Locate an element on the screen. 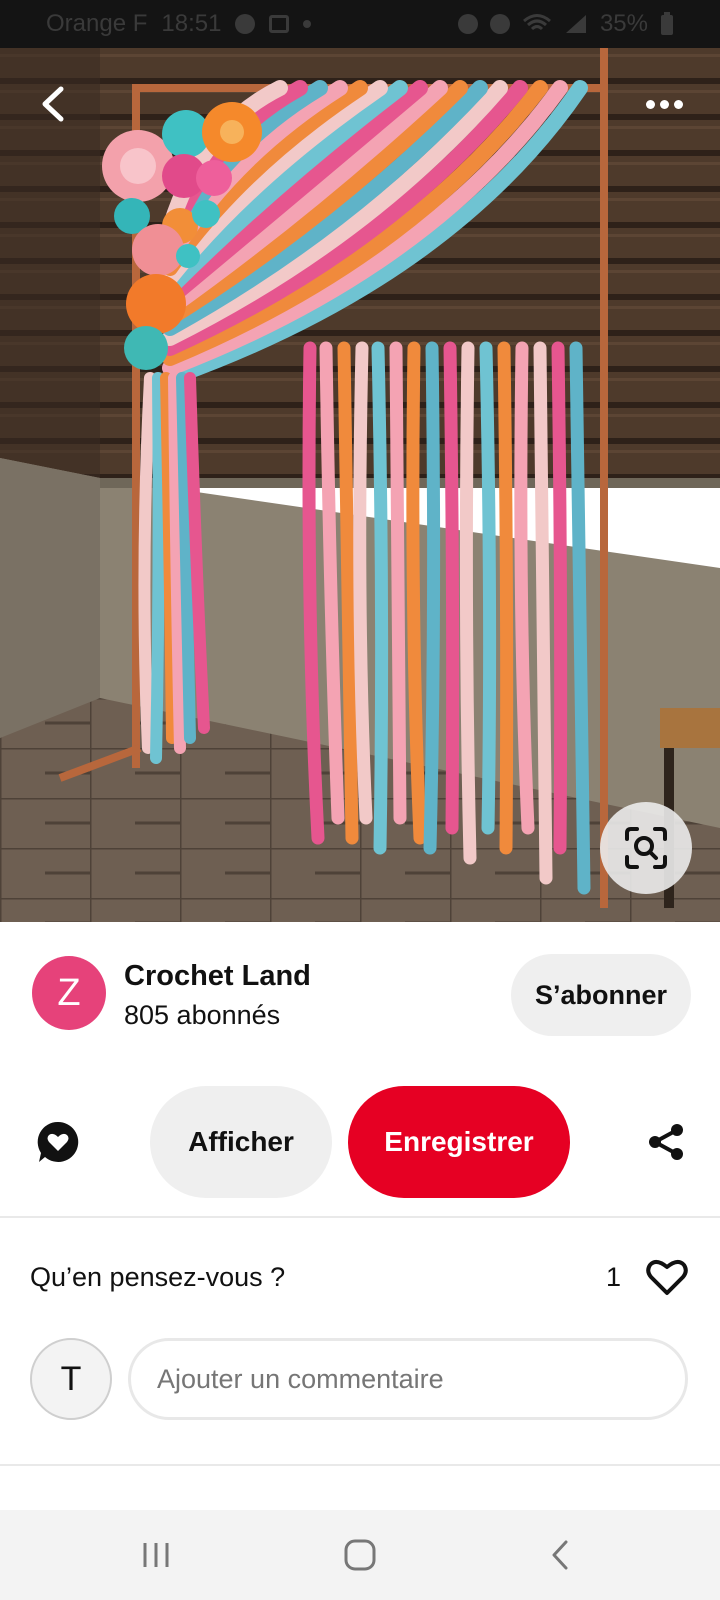  signal-icon is located at coordinates (575, 24).